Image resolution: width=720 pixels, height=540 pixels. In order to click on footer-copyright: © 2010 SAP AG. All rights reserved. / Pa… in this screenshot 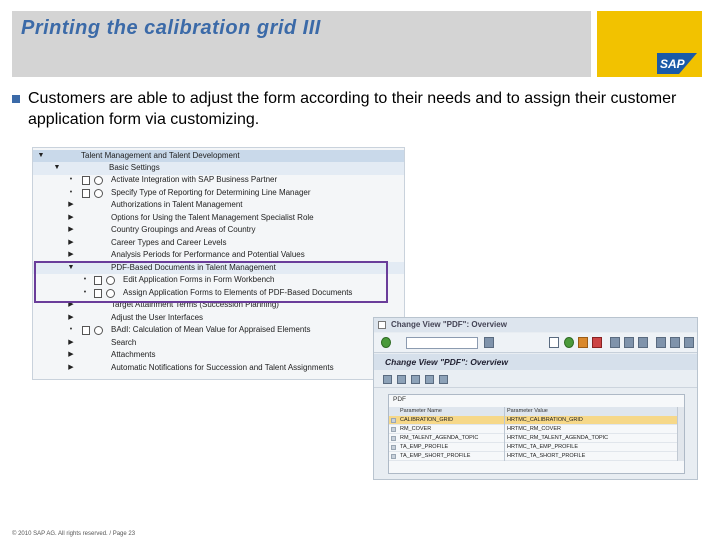, I will do `click(74, 534)`.